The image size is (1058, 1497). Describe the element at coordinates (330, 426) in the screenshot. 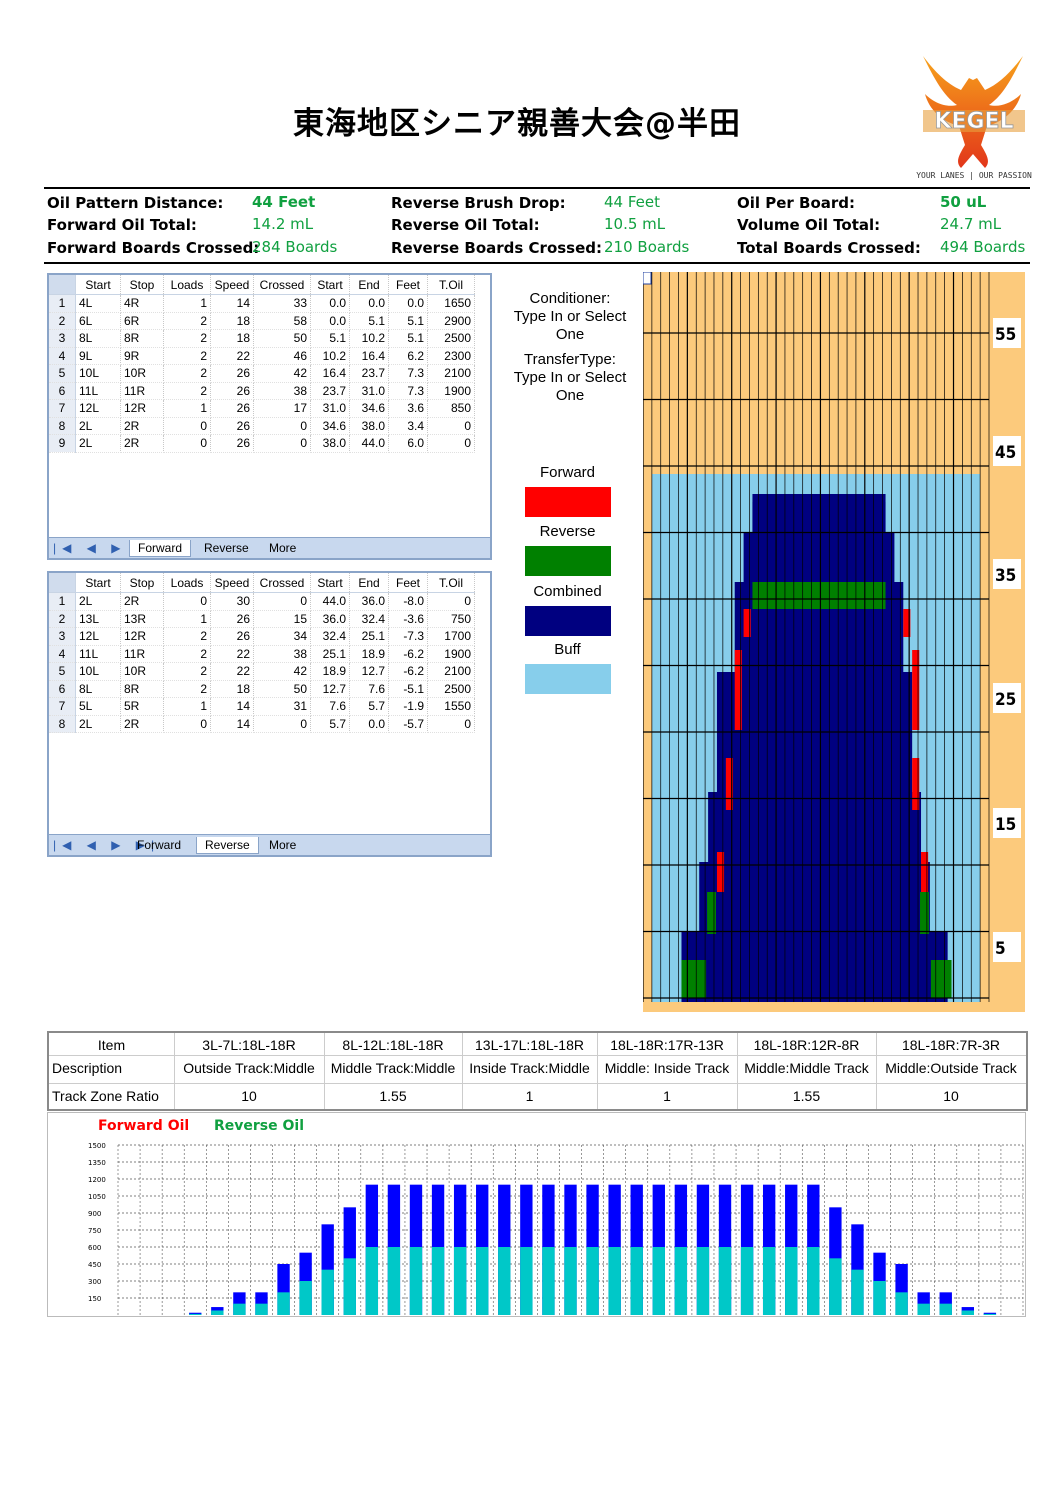

I see `grid-cell: 34.6` at that location.